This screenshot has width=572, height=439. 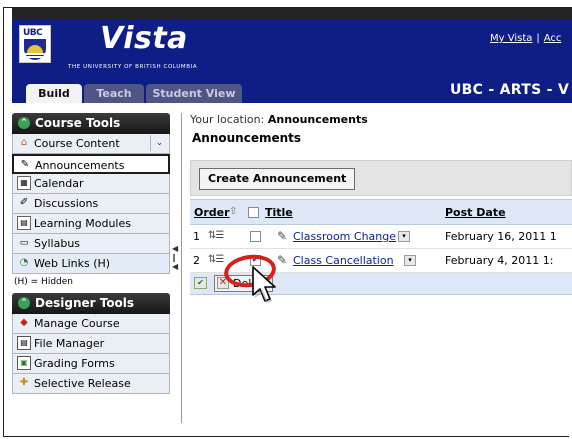 I want to click on sidebar-item-grading-forms: ▣ Grading Forms, so click(x=91, y=364).